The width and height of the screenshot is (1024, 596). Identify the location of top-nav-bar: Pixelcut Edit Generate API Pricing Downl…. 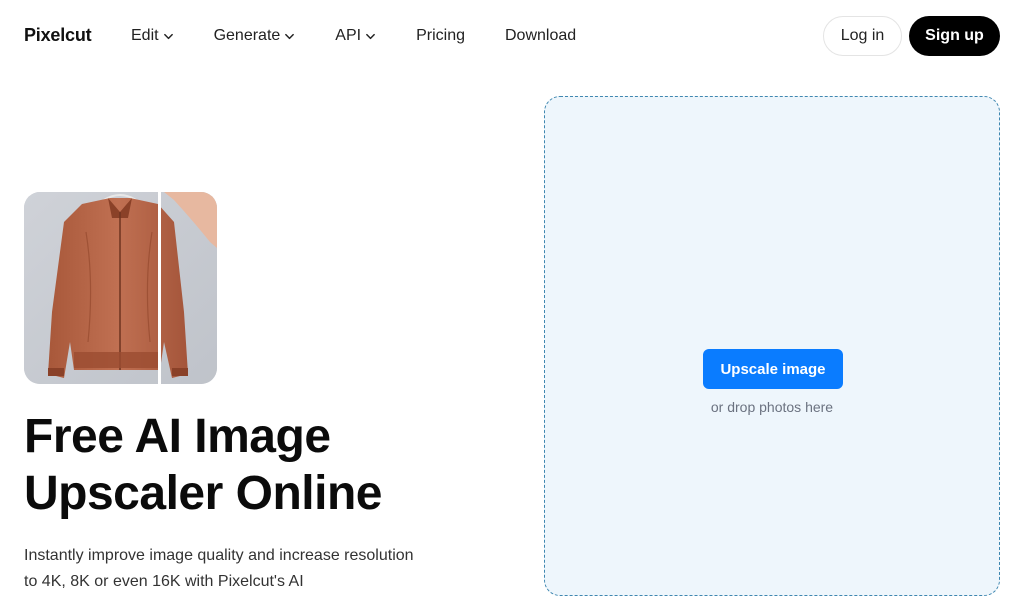
(512, 36).